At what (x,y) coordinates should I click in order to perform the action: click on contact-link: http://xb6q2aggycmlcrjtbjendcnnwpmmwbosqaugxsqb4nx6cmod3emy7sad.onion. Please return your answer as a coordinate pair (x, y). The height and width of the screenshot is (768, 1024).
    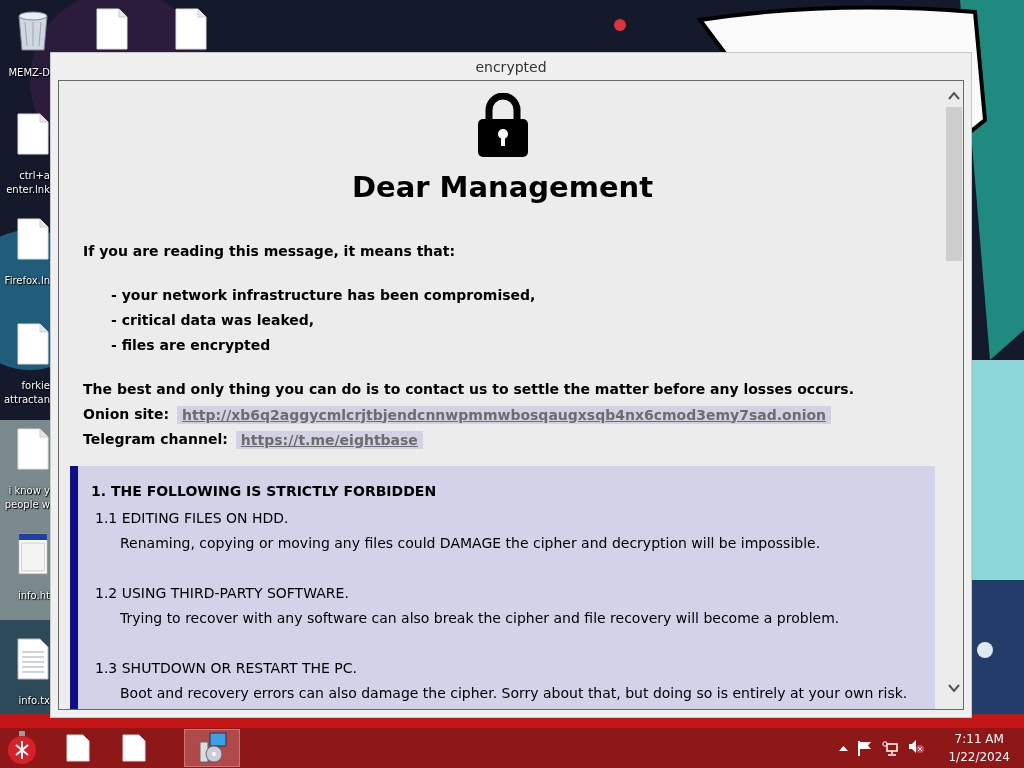
    Looking at the image, I should click on (504, 414).